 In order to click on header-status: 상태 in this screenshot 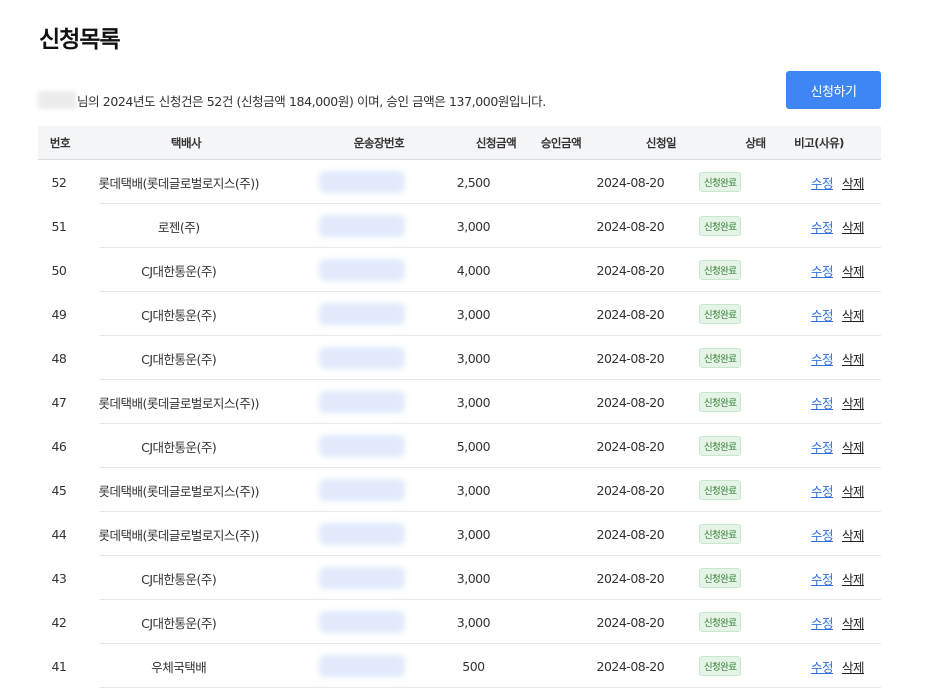, I will do `click(755, 142)`.